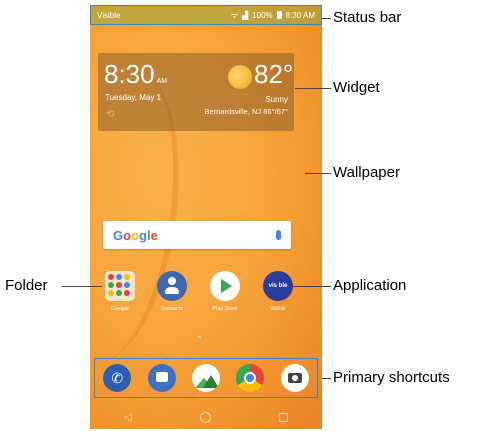 This screenshot has width=478, height=431. What do you see at coordinates (135, 235) in the screenshot?
I see `google-logo: Google` at bounding box center [135, 235].